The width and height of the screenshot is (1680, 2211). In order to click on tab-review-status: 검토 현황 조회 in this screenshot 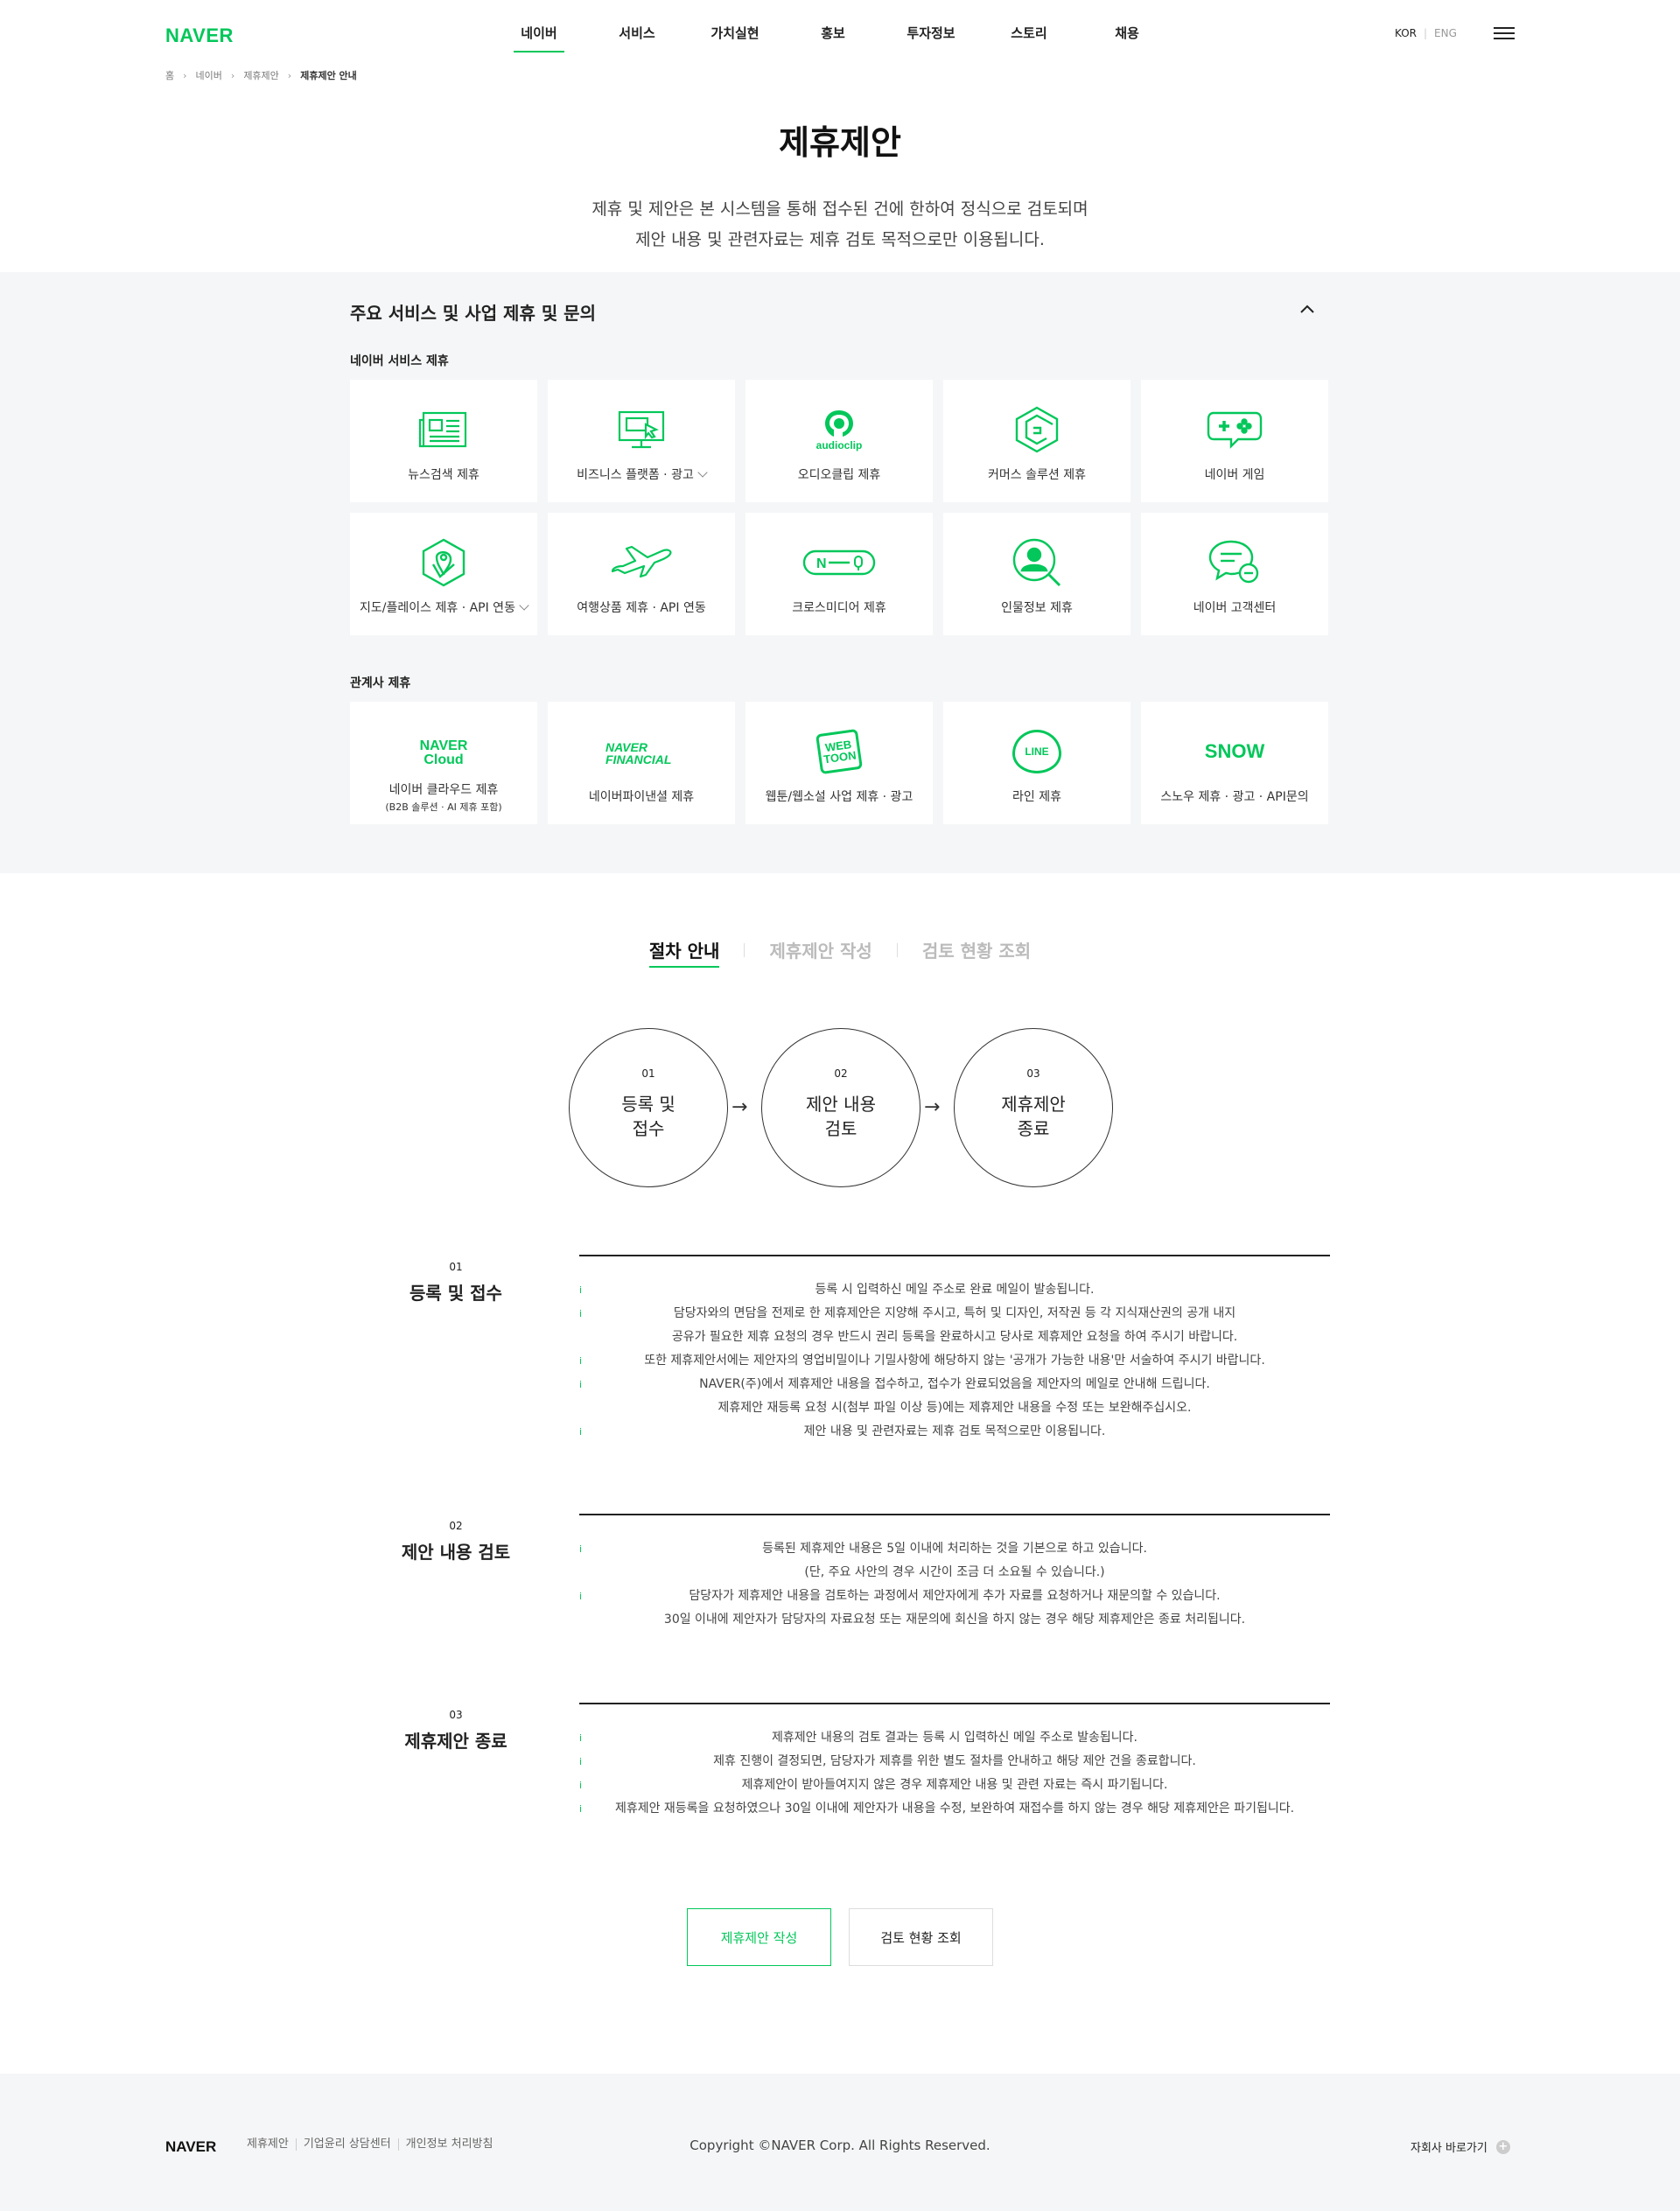, I will do `click(976, 949)`.